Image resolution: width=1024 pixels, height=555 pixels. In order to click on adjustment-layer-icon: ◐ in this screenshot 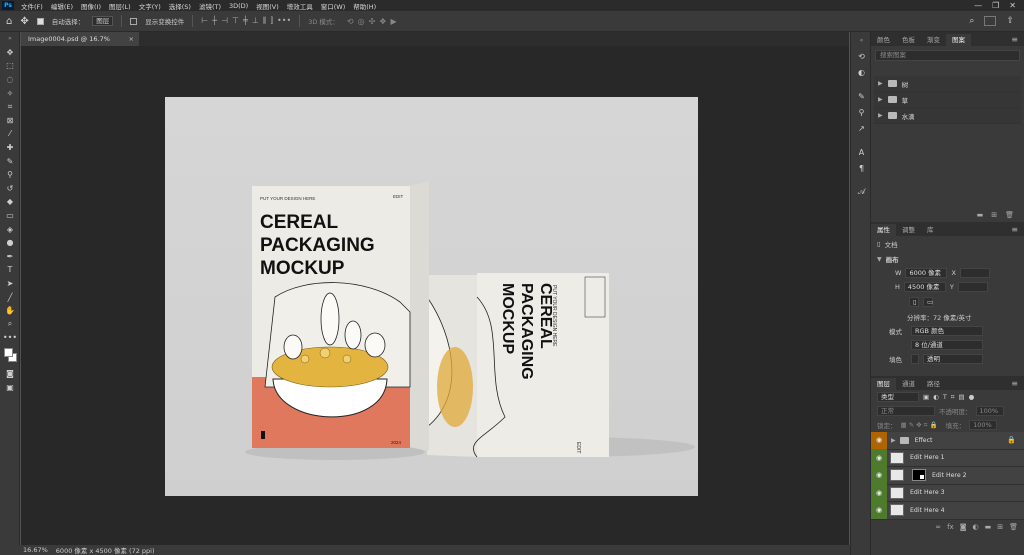, I will do `click(976, 527)`.